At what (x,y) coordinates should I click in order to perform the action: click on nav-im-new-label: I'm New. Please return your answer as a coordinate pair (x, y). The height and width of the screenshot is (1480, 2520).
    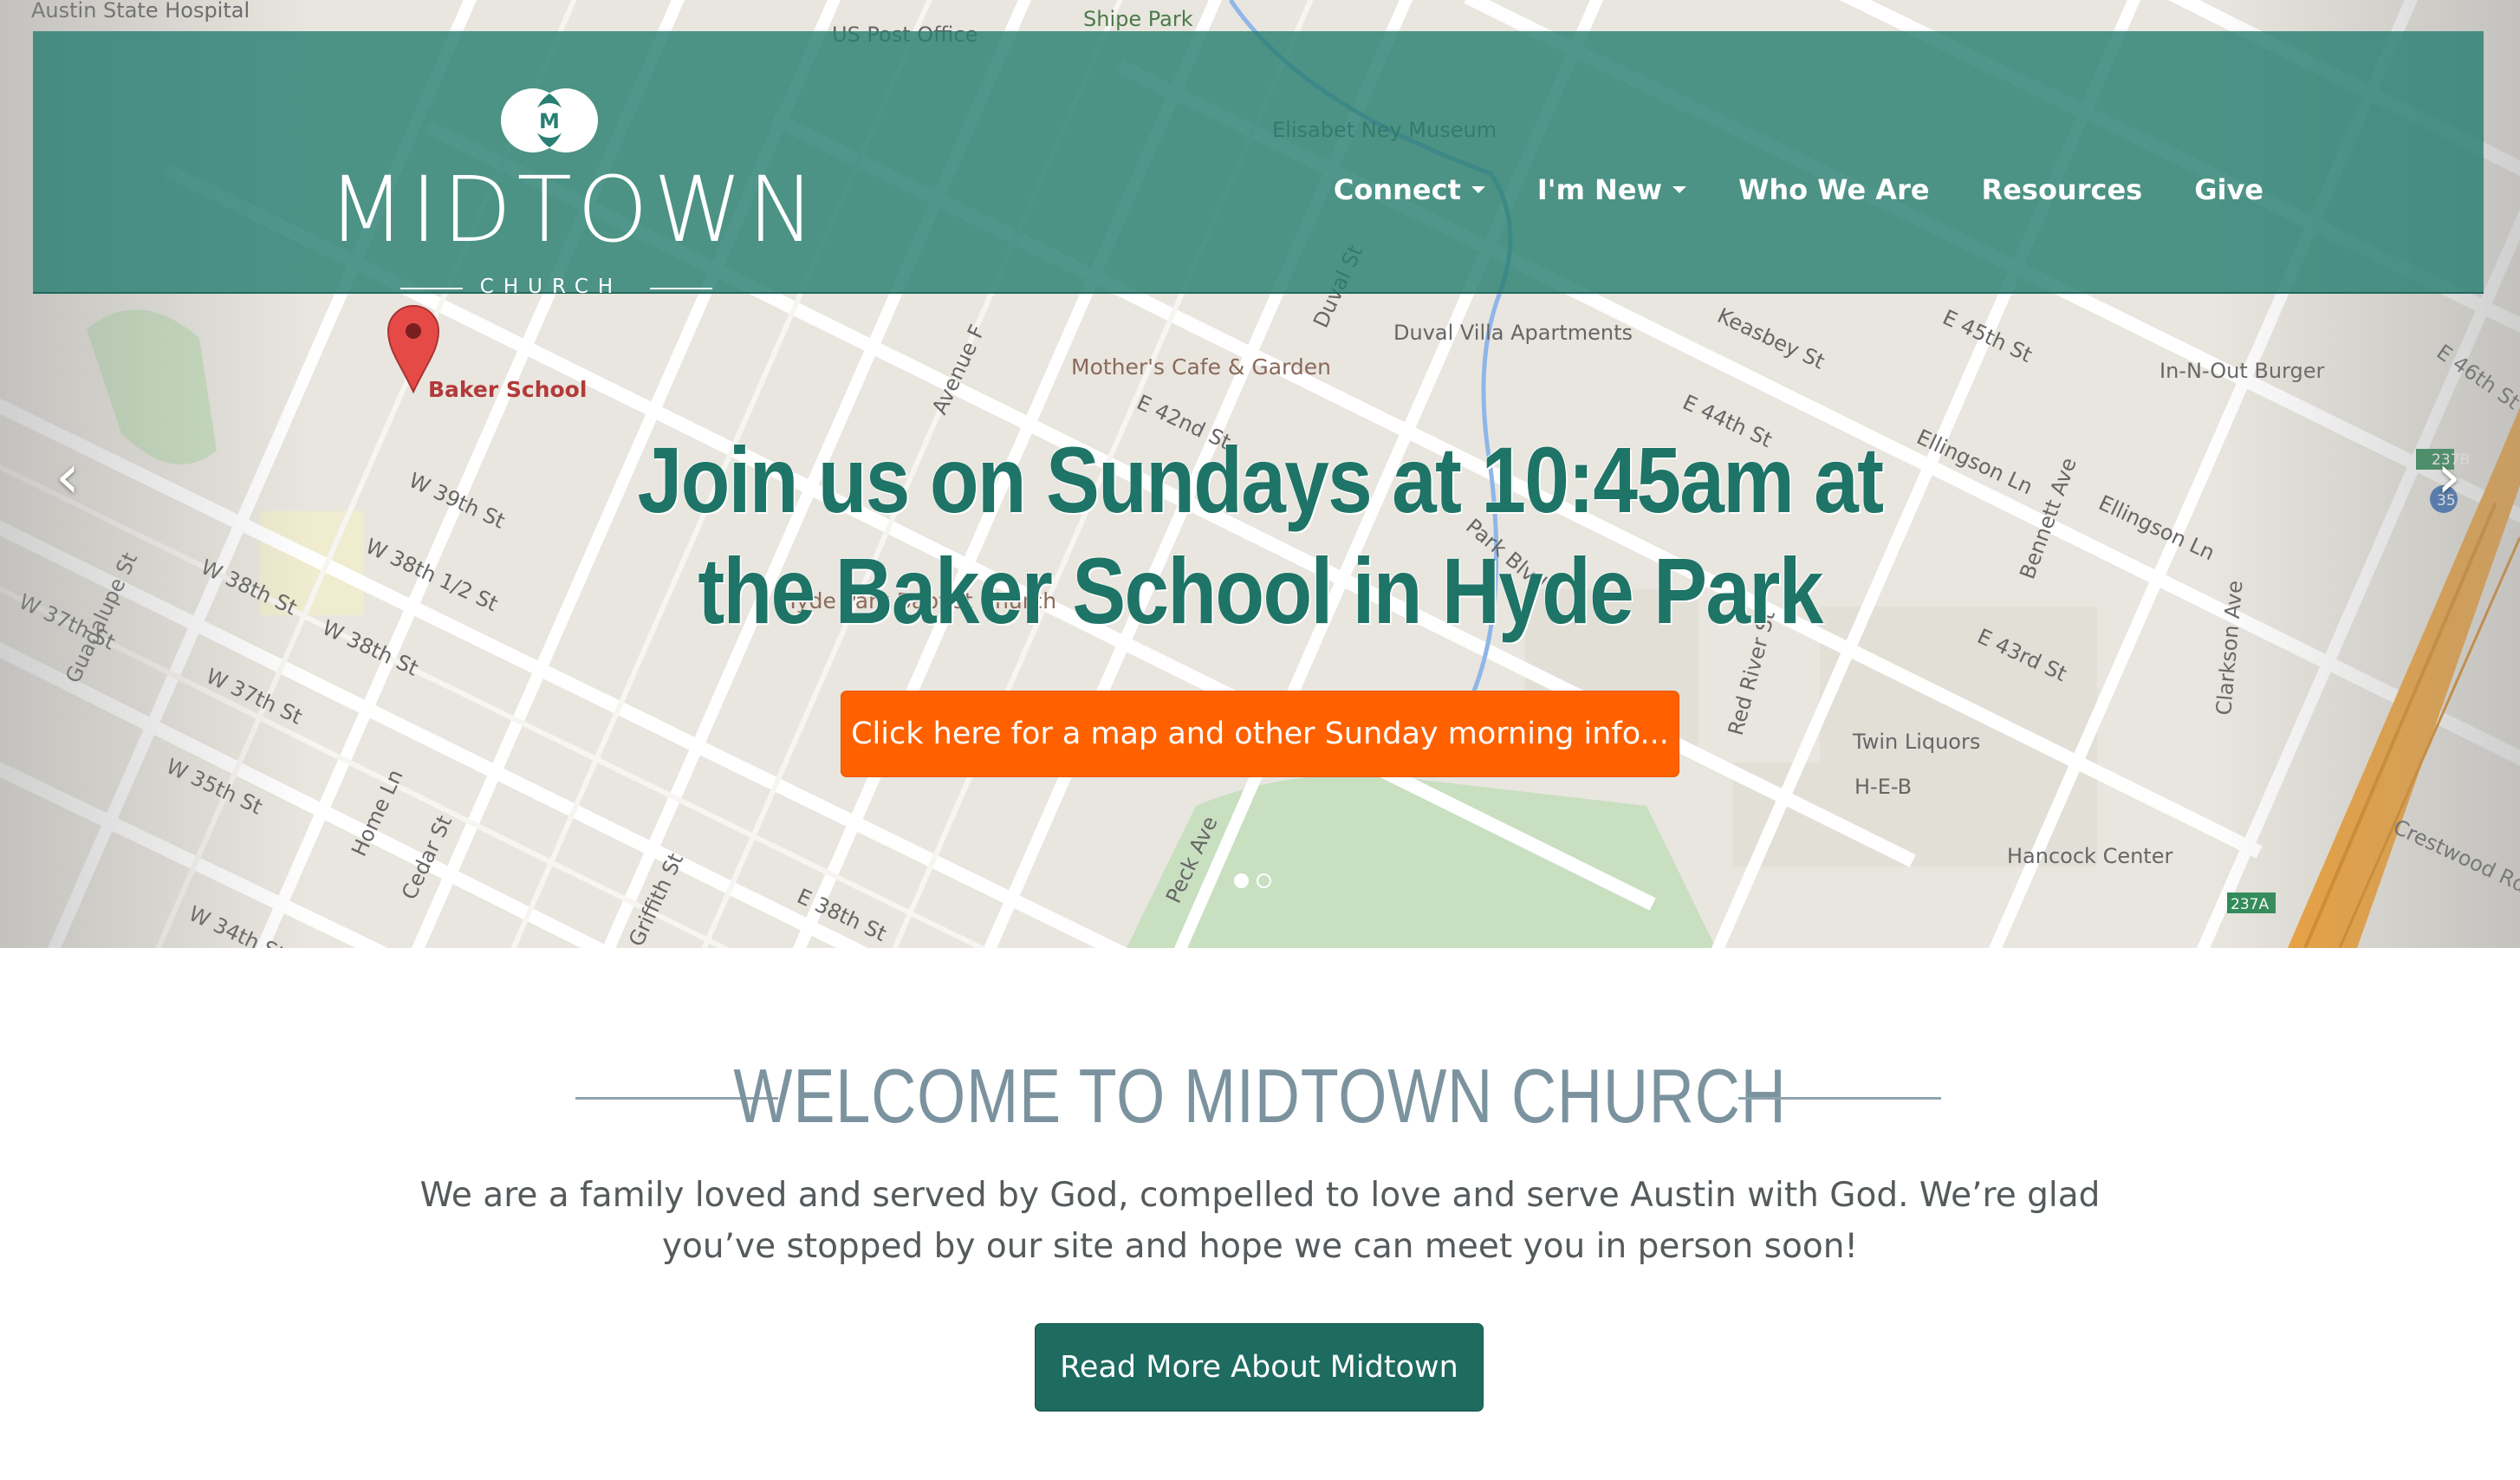
    Looking at the image, I should click on (1599, 189).